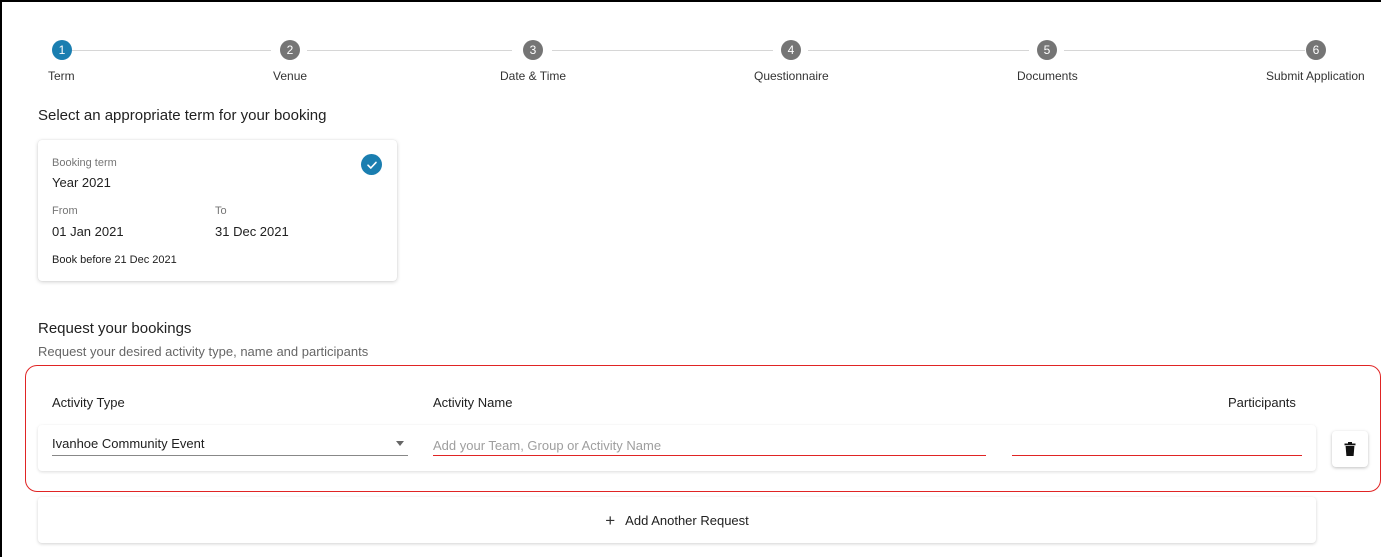 Image resolution: width=1381 pixels, height=557 pixels. Describe the element at coordinates (687, 520) in the screenshot. I see `add-another-request-label: Add Another Request` at that location.